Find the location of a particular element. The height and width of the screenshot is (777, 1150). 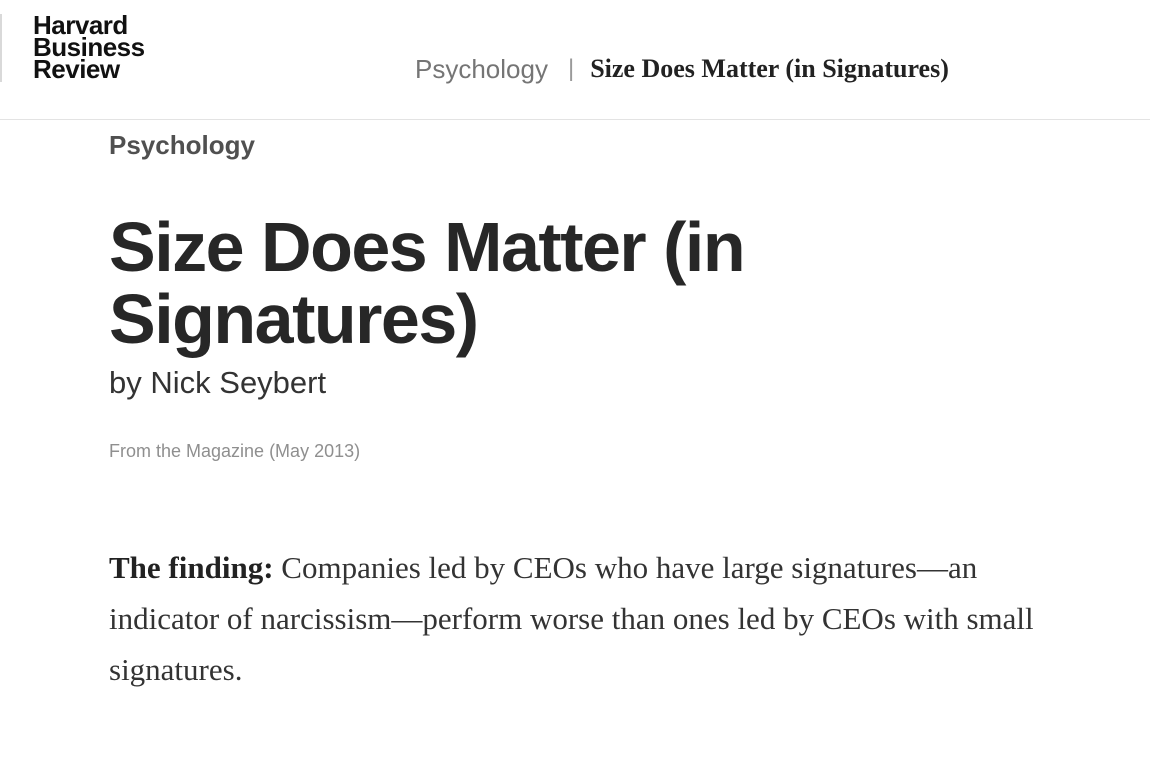

article-next-paragraph-cut-off is located at coordinates (599, 757).